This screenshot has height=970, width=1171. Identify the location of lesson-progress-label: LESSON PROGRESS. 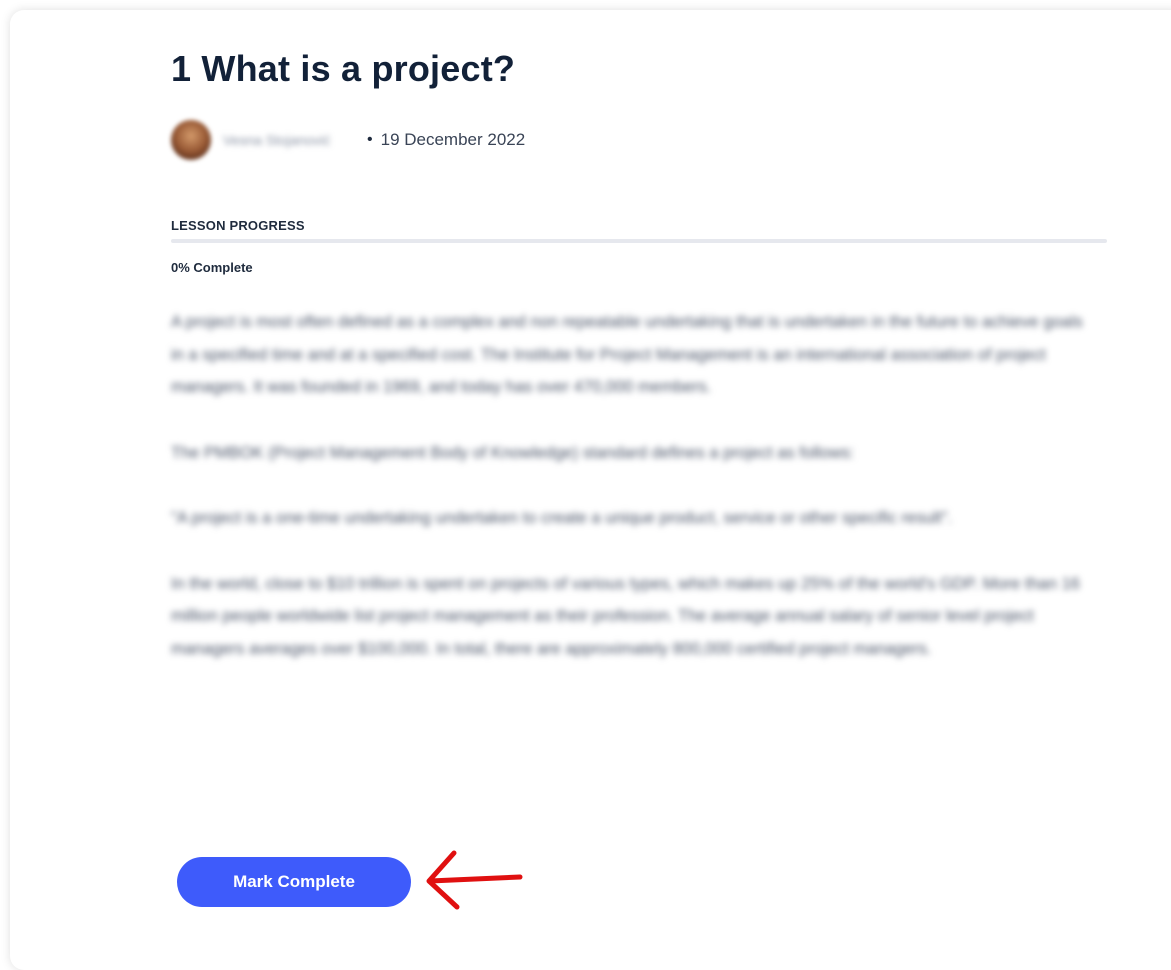
(238, 225).